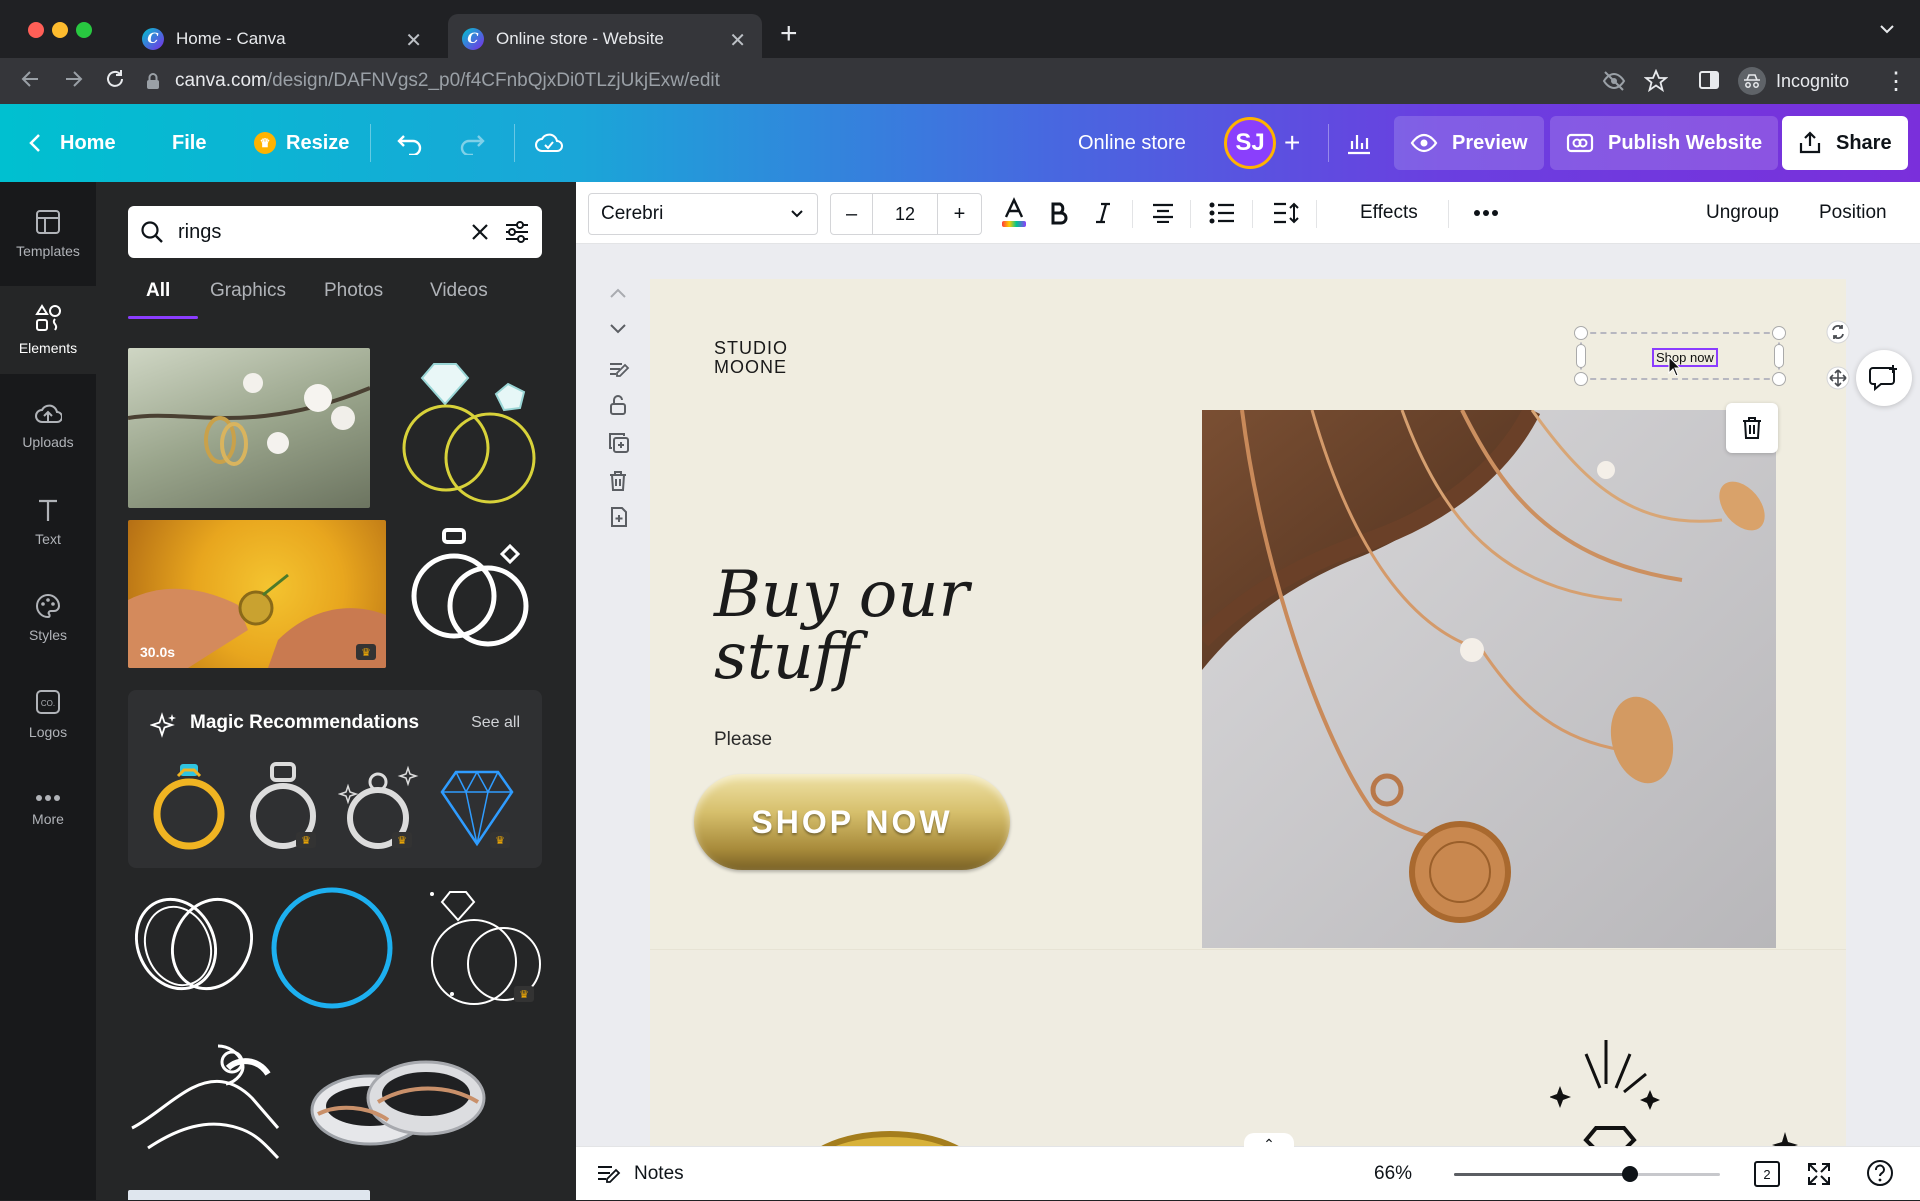  I want to click on see-all-link: See all, so click(495, 723).